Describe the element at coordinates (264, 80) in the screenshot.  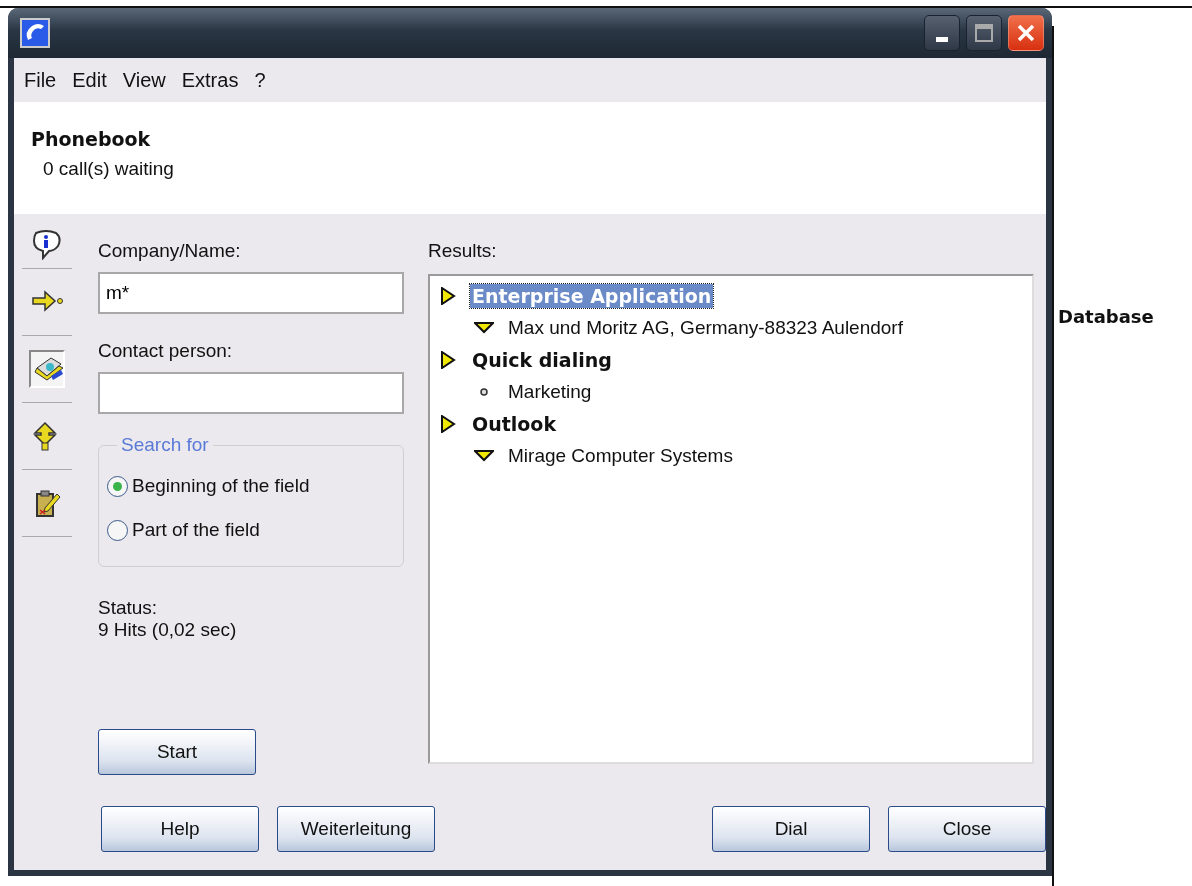
I see `menu-item: ?` at that location.